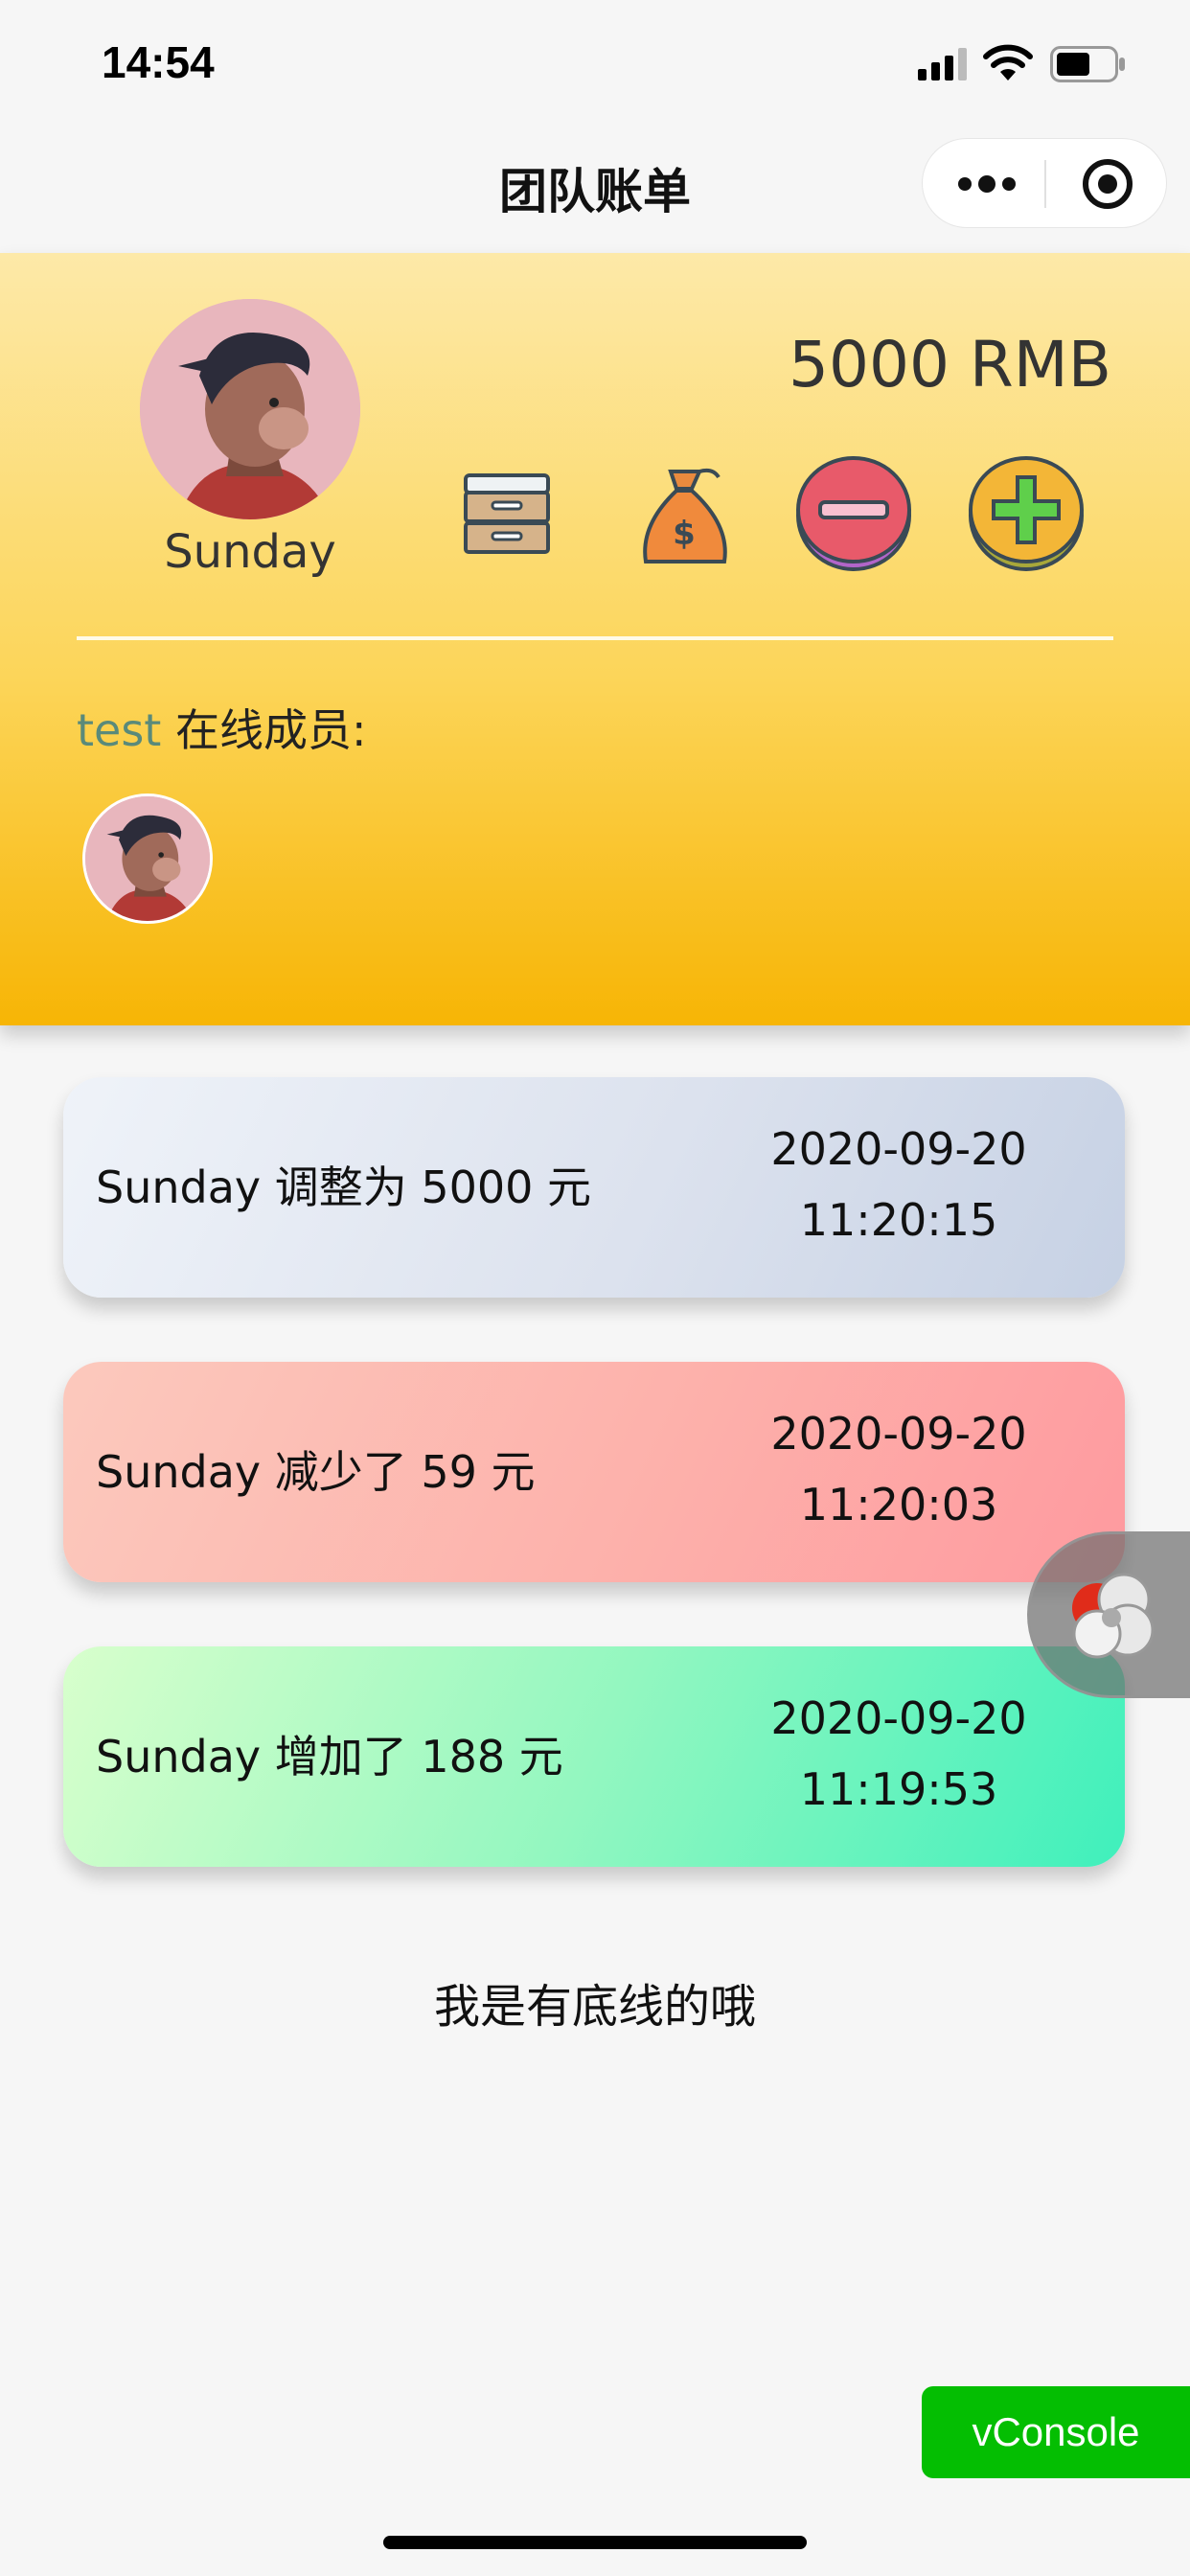 The image size is (1190, 2576). What do you see at coordinates (594, 1472) in the screenshot?
I see `record-card: Sunday 减少了 59 元 2020-09-20 11:20:03` at bounding box center [594, 1472].